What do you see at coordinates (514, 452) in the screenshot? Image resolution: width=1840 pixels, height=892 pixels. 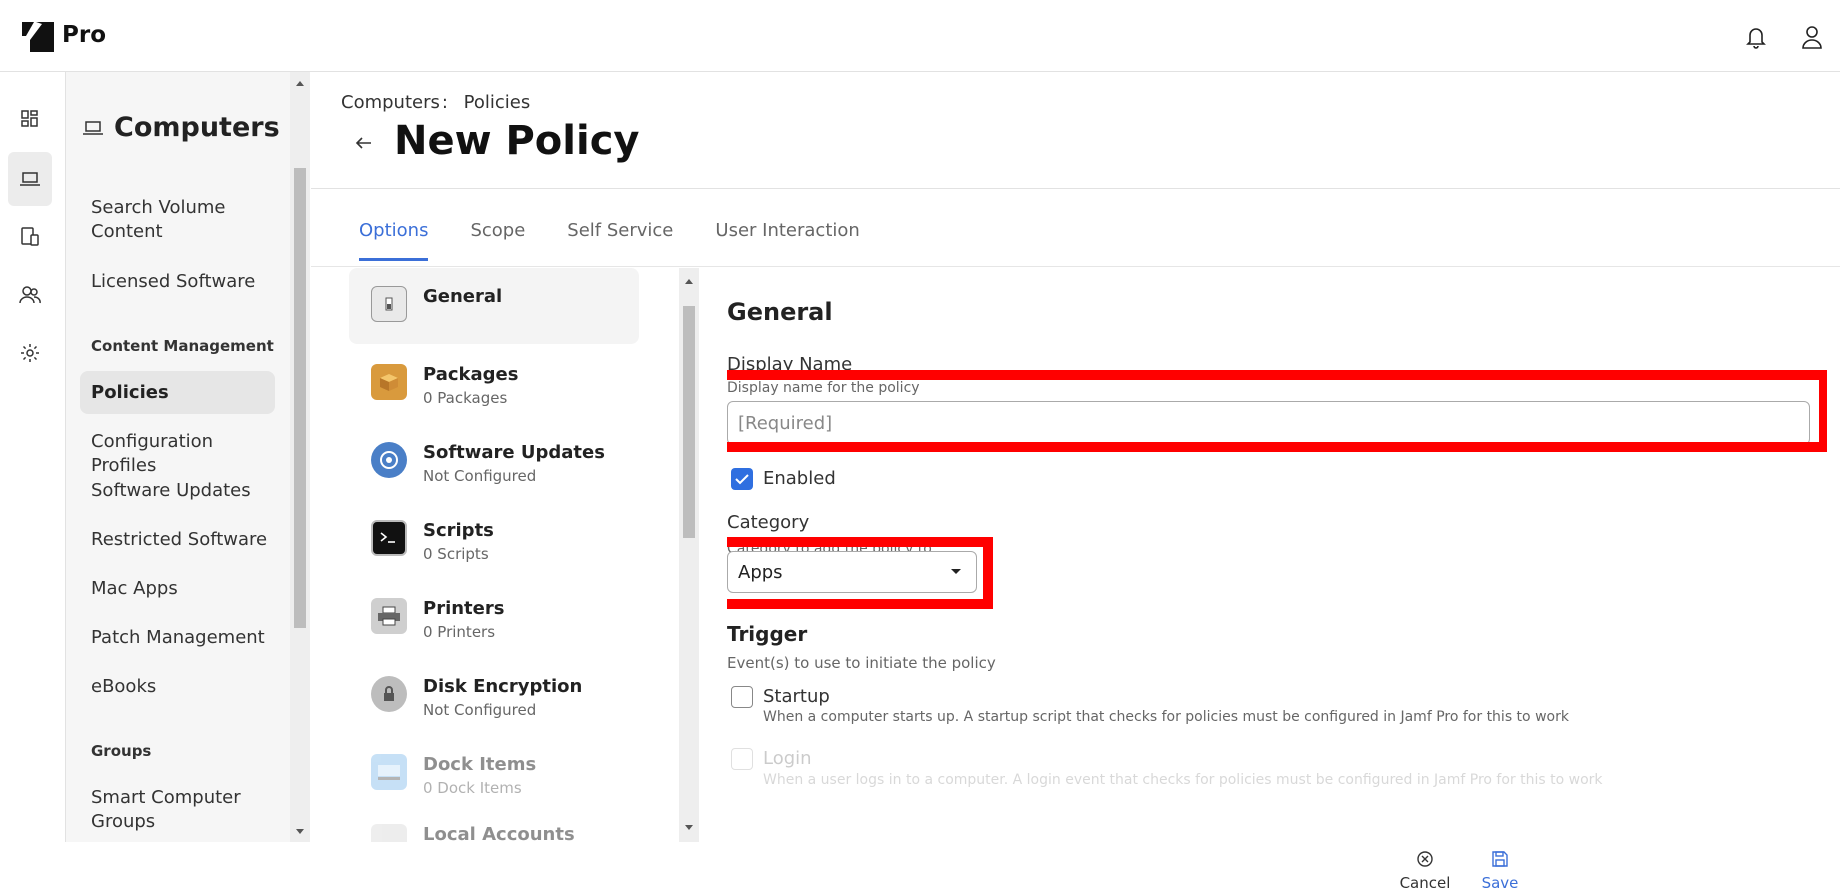 I see `option-software-updates-label: Software Updates` at bounding box center [514, 452].